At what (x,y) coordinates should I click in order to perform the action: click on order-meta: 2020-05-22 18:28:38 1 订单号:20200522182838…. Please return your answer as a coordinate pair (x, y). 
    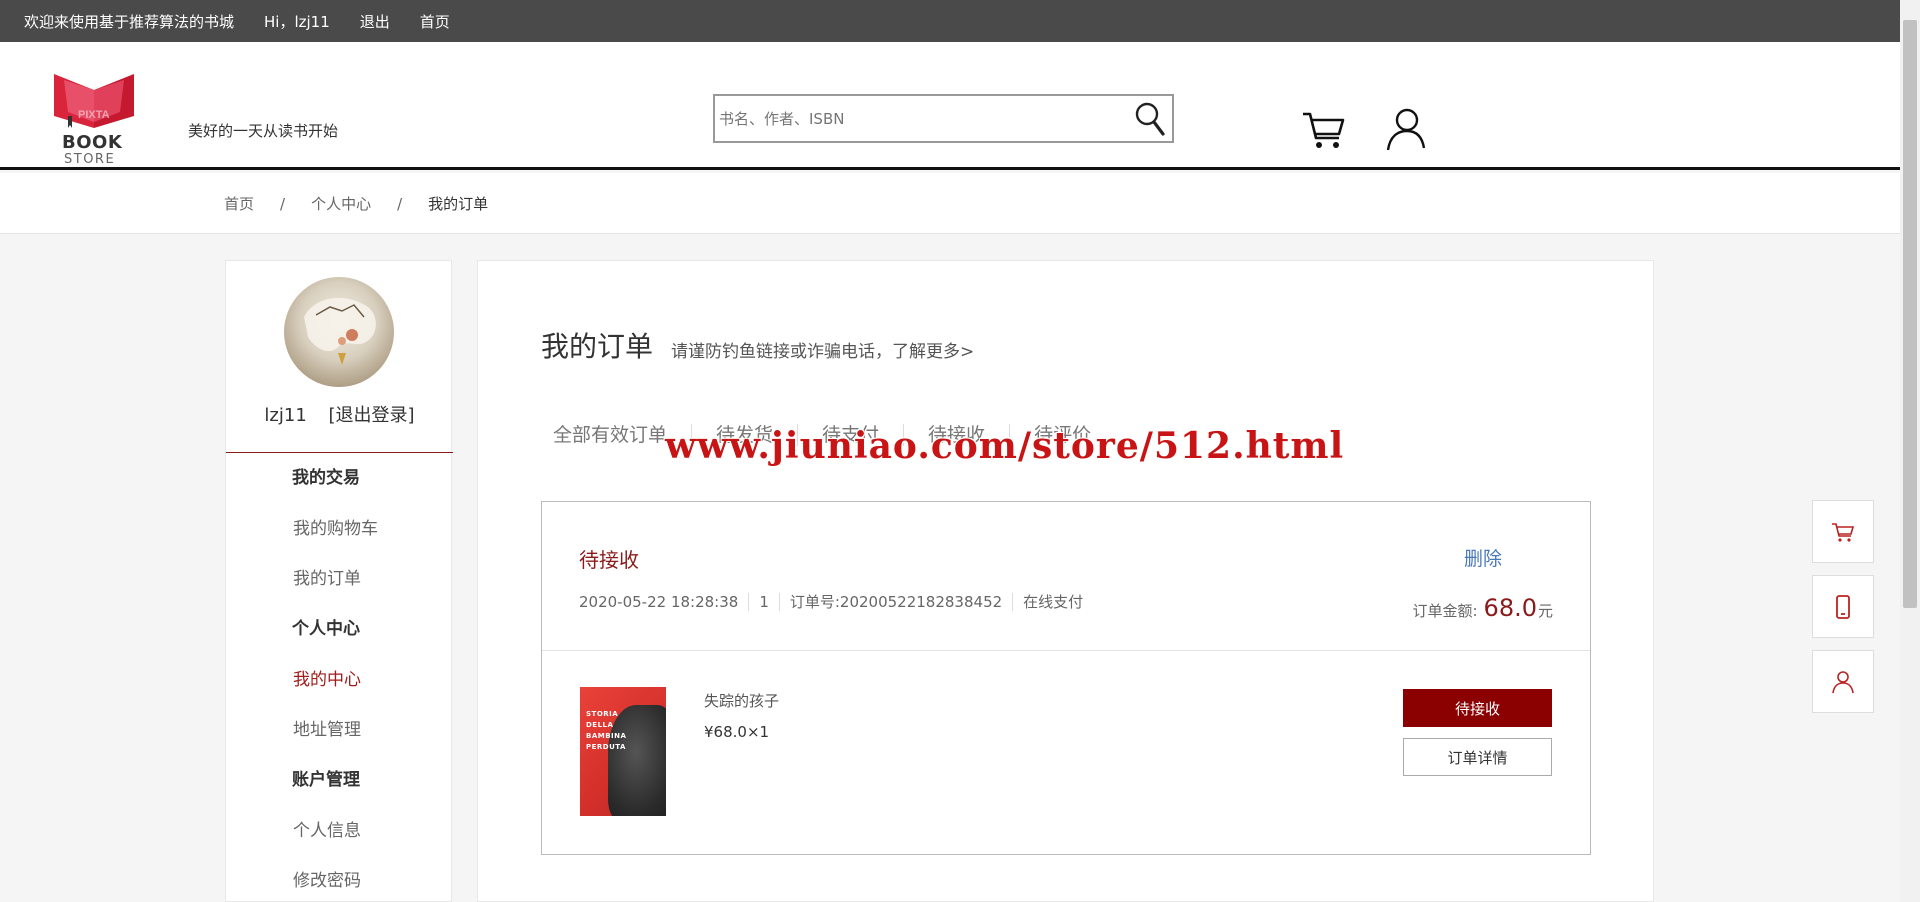
    Looking at the image, I should click on (836, 602).